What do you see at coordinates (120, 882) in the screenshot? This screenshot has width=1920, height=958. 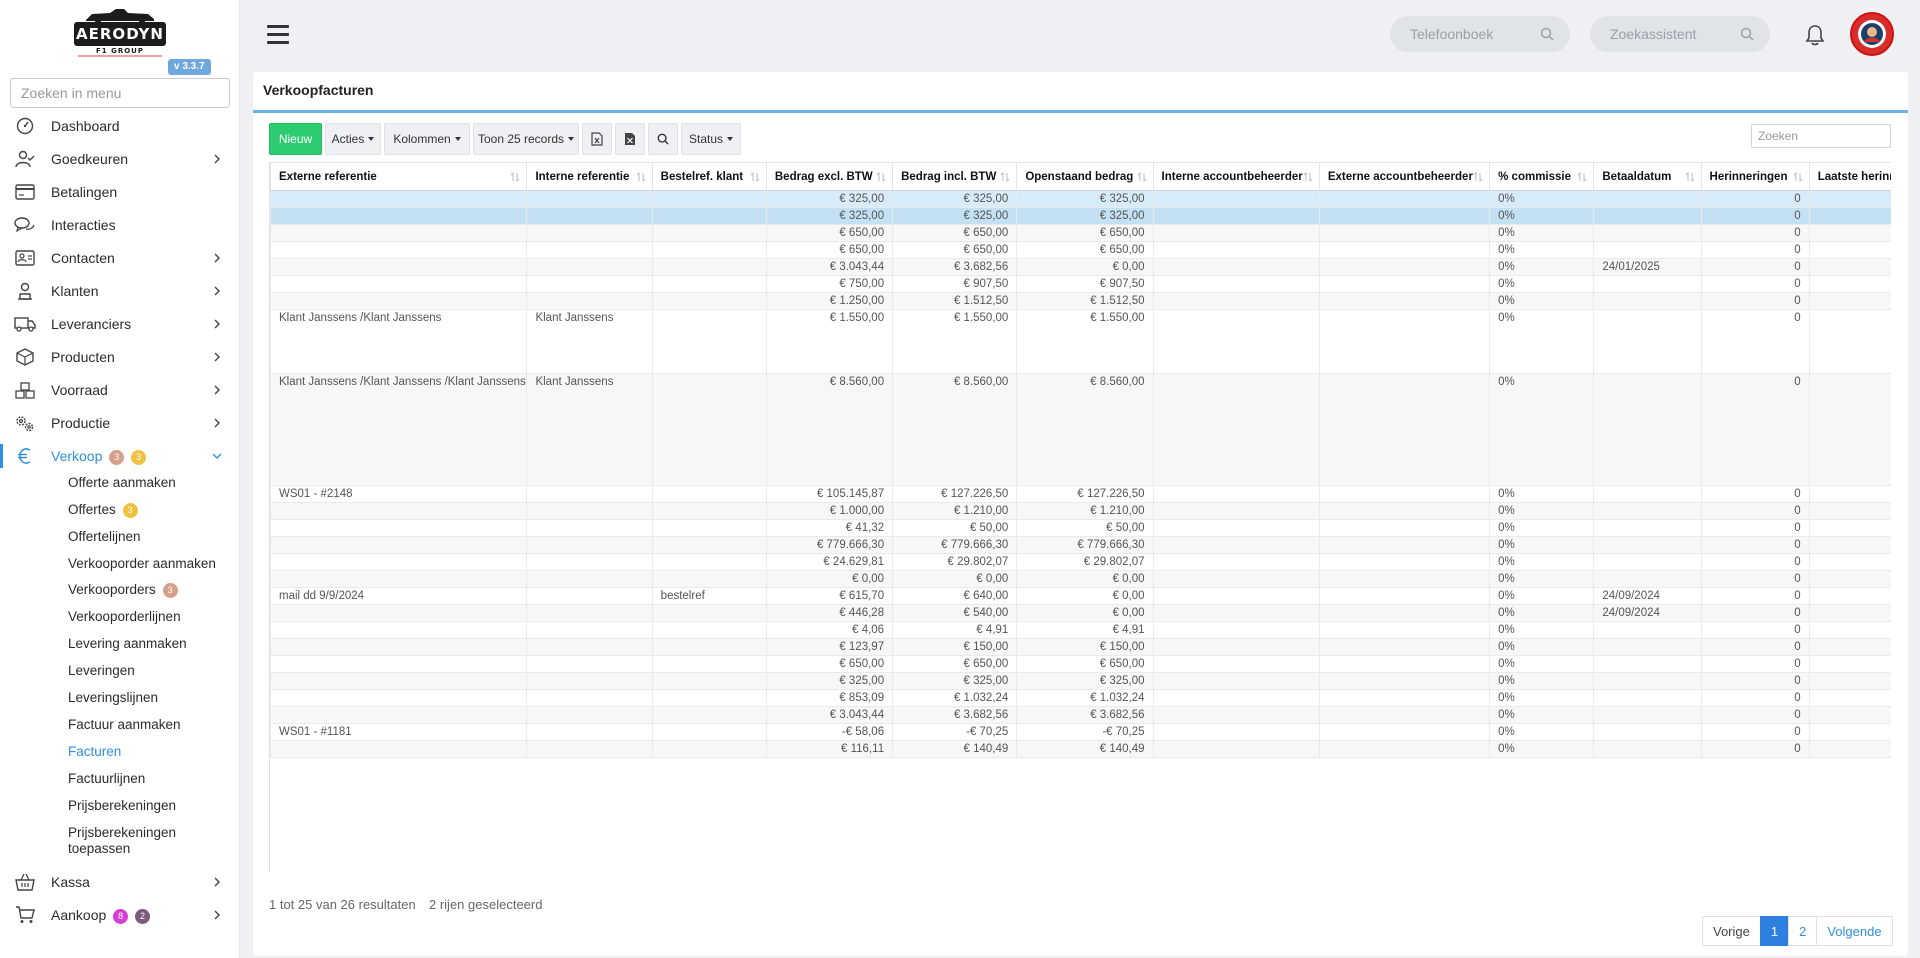 I see `sidebar-item-kassa: Kassa` at bounding box center [120, 882].